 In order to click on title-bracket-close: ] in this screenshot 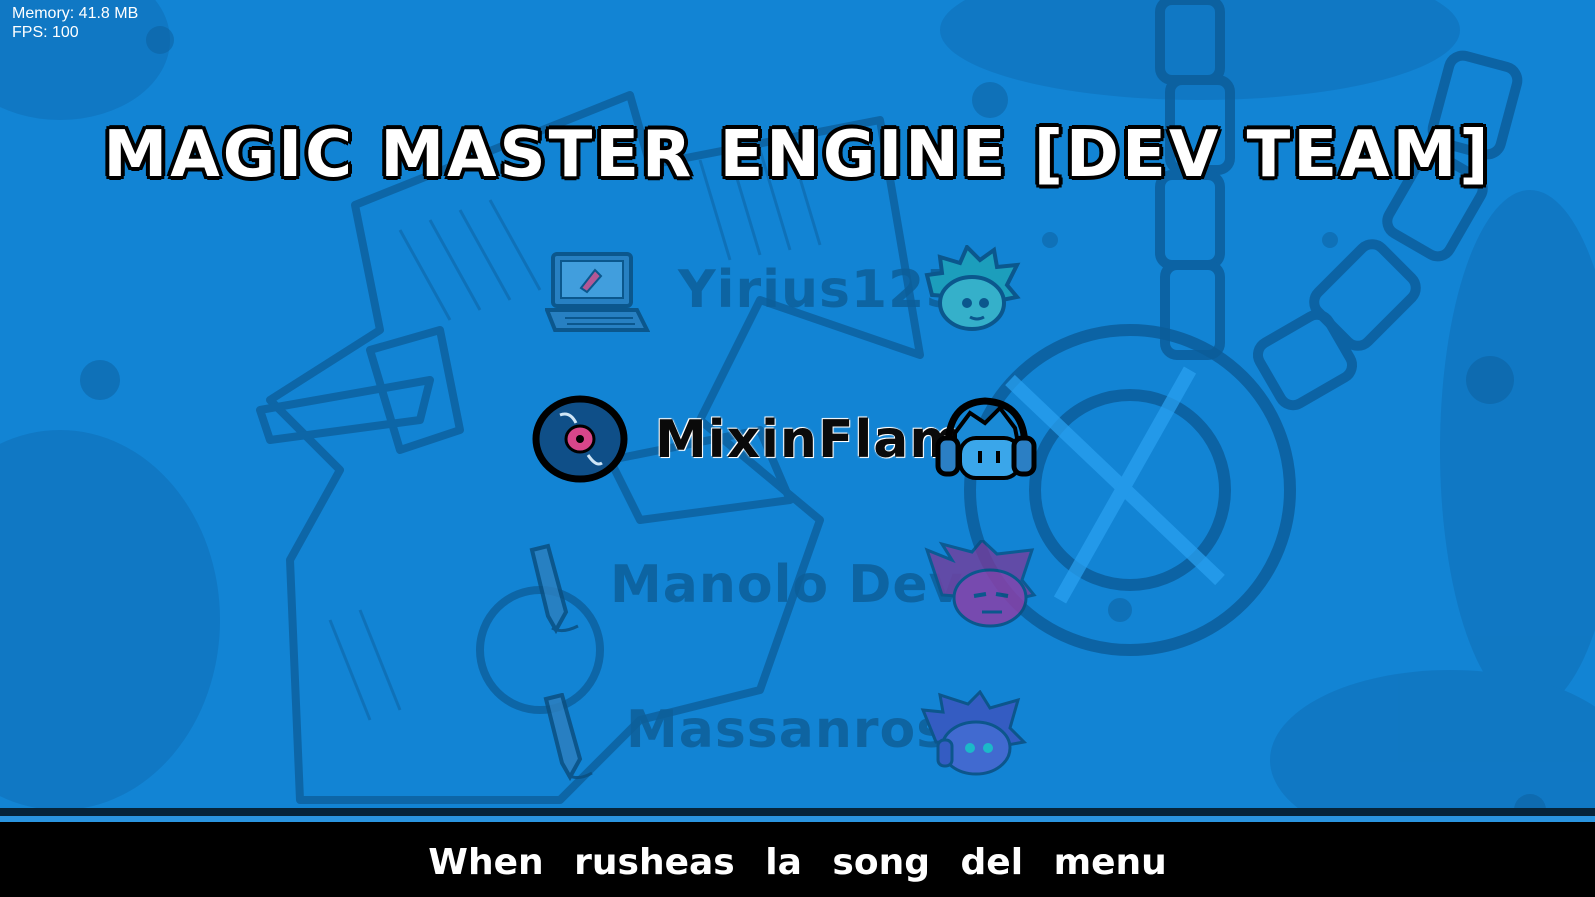, I will do `click(1475, 155)`.